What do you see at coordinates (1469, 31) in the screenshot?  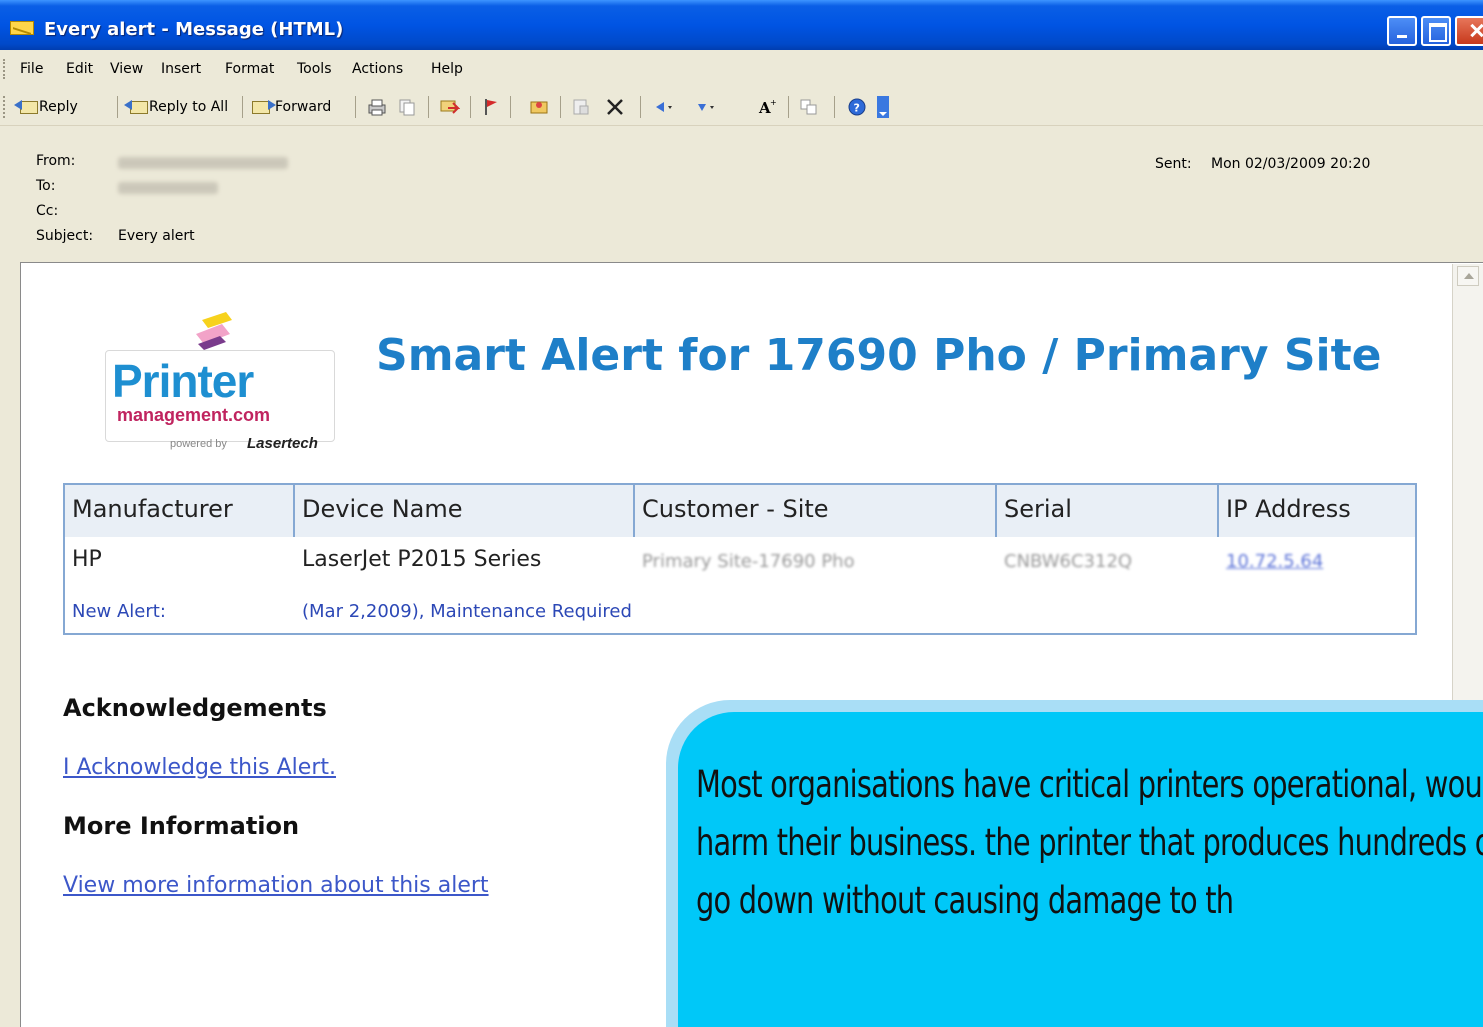 I see `close-button` at bounding box center [1469, 31].